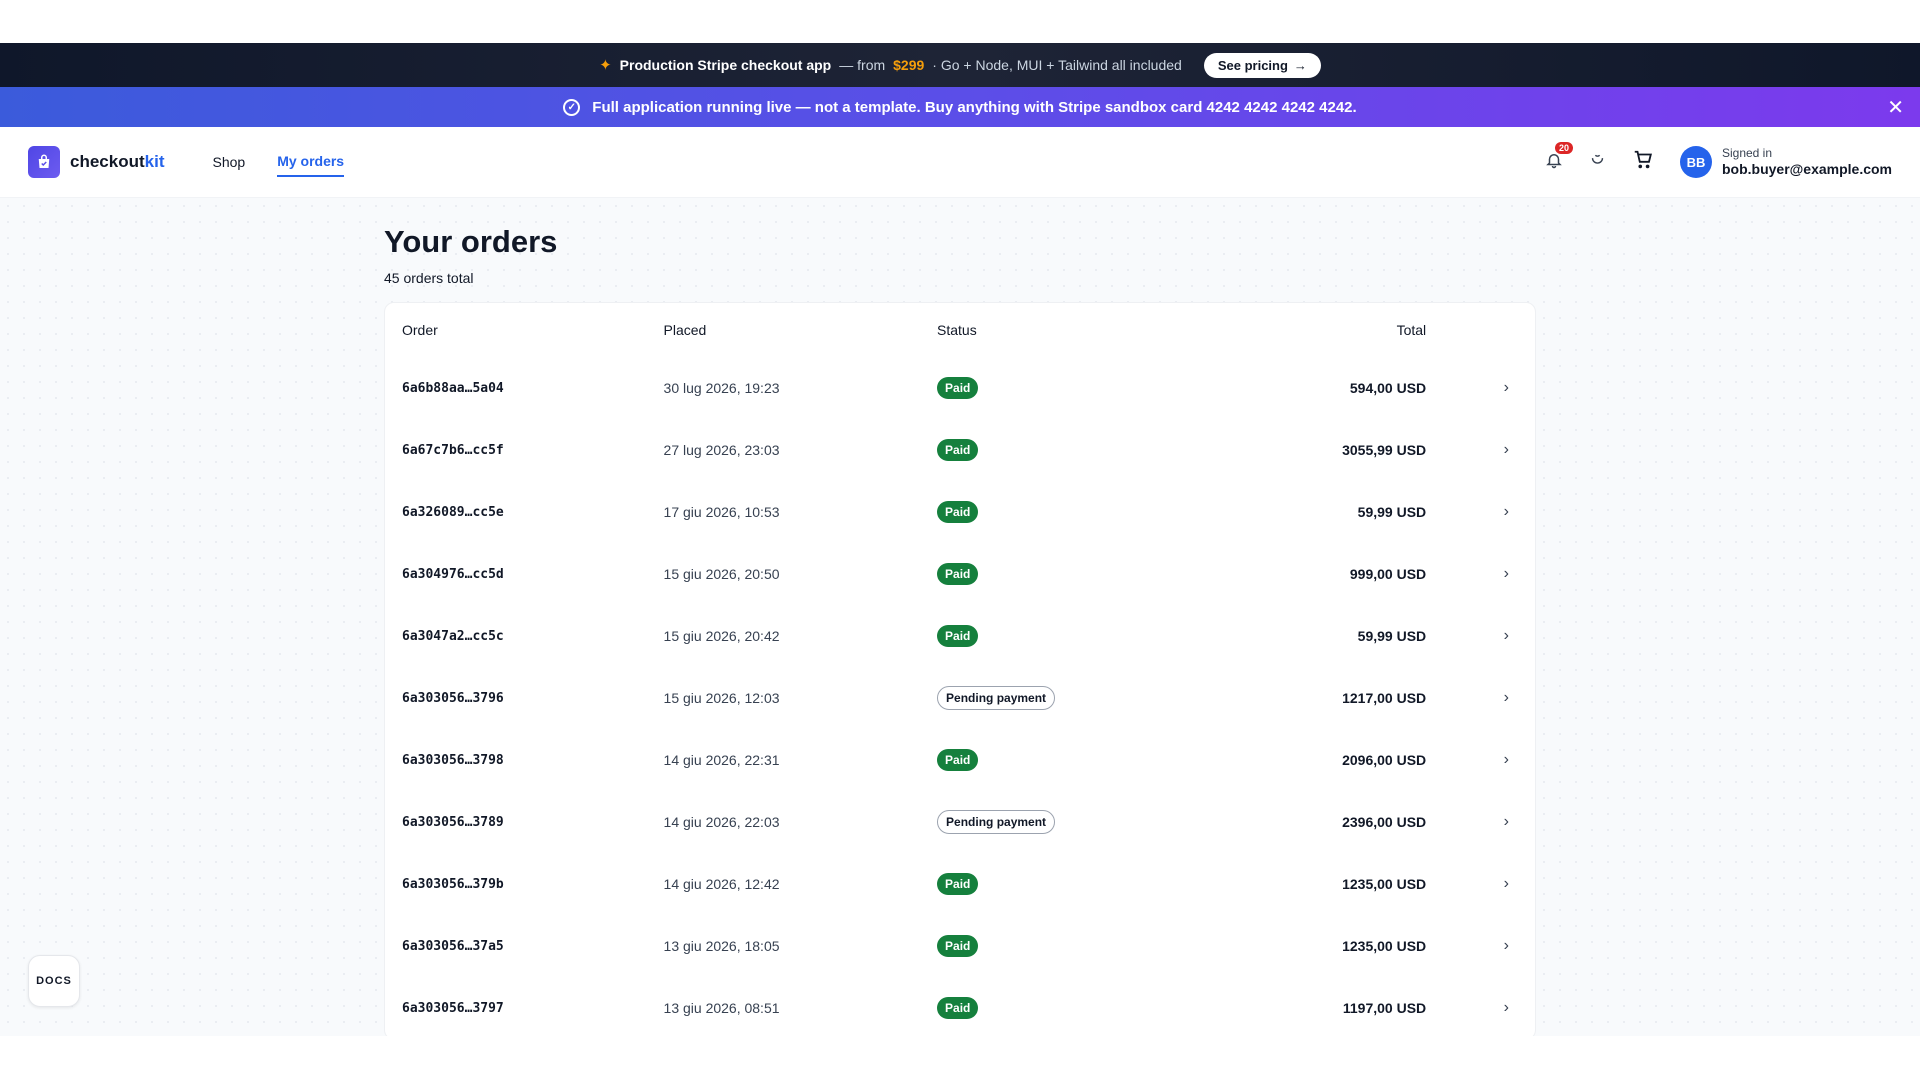 This screenshot has width=1920, height=1080. I want to click on logo: checkoutkit, so click(96, 162).